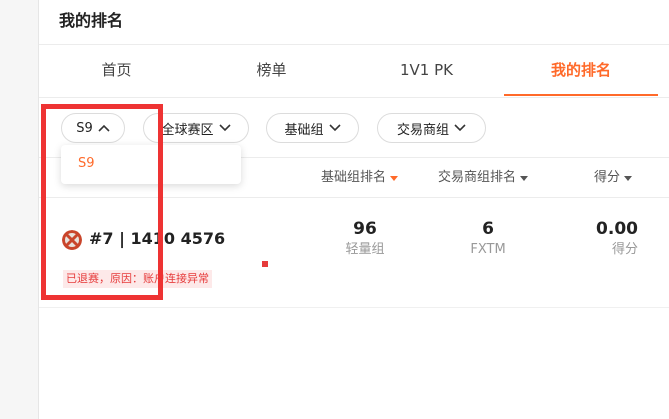 Image resolution: width=669 pixels, height=419 pixels. I want to click on red-marker, so click(265, 264).